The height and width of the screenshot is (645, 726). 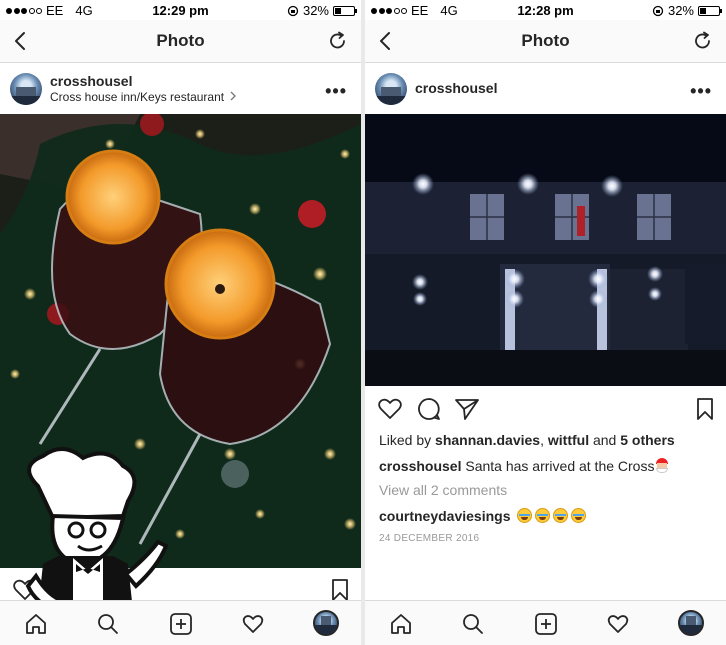 I want to click on post-location: Cross house inn/Keys restaurant, so click(x=143, y=97).